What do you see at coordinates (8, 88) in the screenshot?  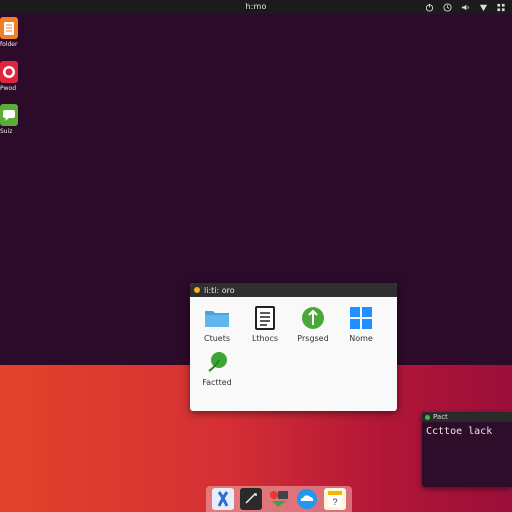 I see `desktop-icon-label: Pwod` at bounding box center [8, 88].